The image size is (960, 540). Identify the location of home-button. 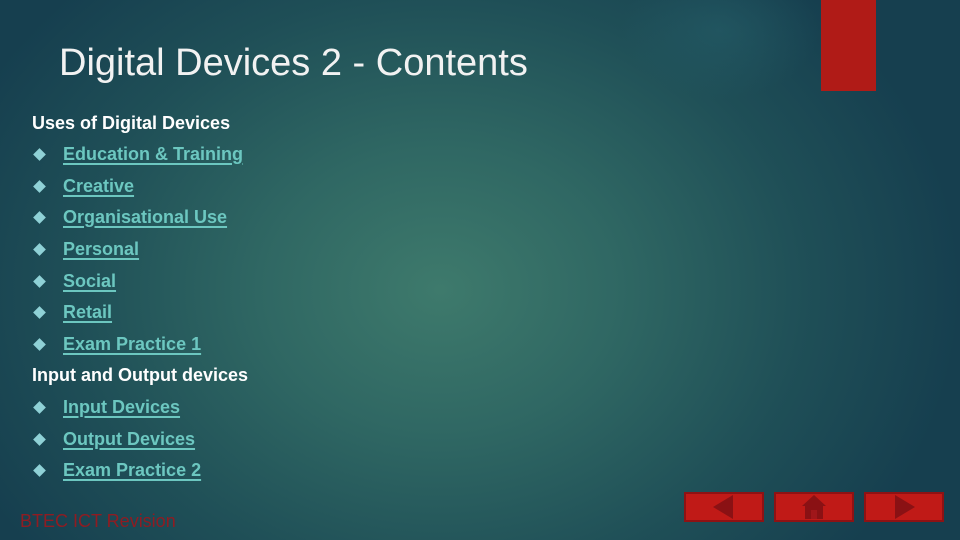
(814, 507).